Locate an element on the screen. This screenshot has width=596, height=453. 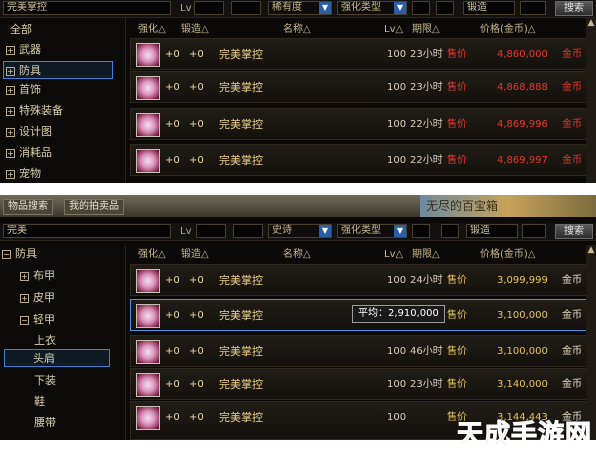
tree-item-pants: 下装 is located at coordinates (45, 381).